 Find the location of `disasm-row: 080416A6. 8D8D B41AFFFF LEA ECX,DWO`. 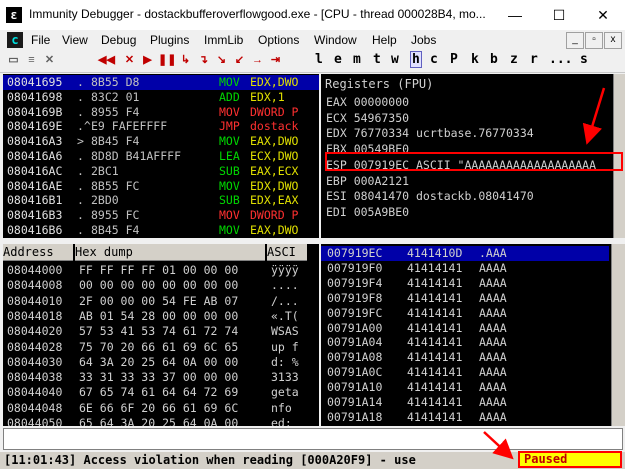

disasm-row: 080416A6. 8D8D B41AFFFF LEA ECX,DWO is located at coordinates (161, 156).